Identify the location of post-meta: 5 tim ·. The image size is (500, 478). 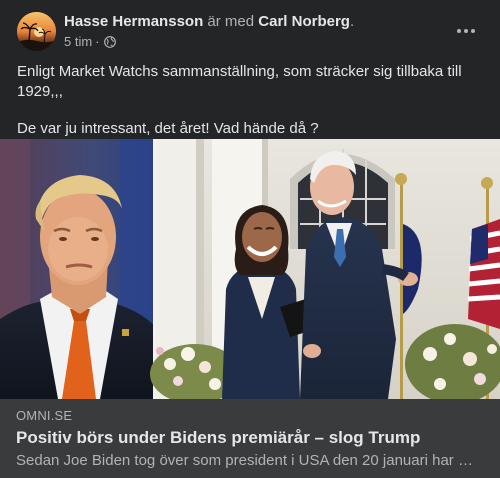
(90, 41).